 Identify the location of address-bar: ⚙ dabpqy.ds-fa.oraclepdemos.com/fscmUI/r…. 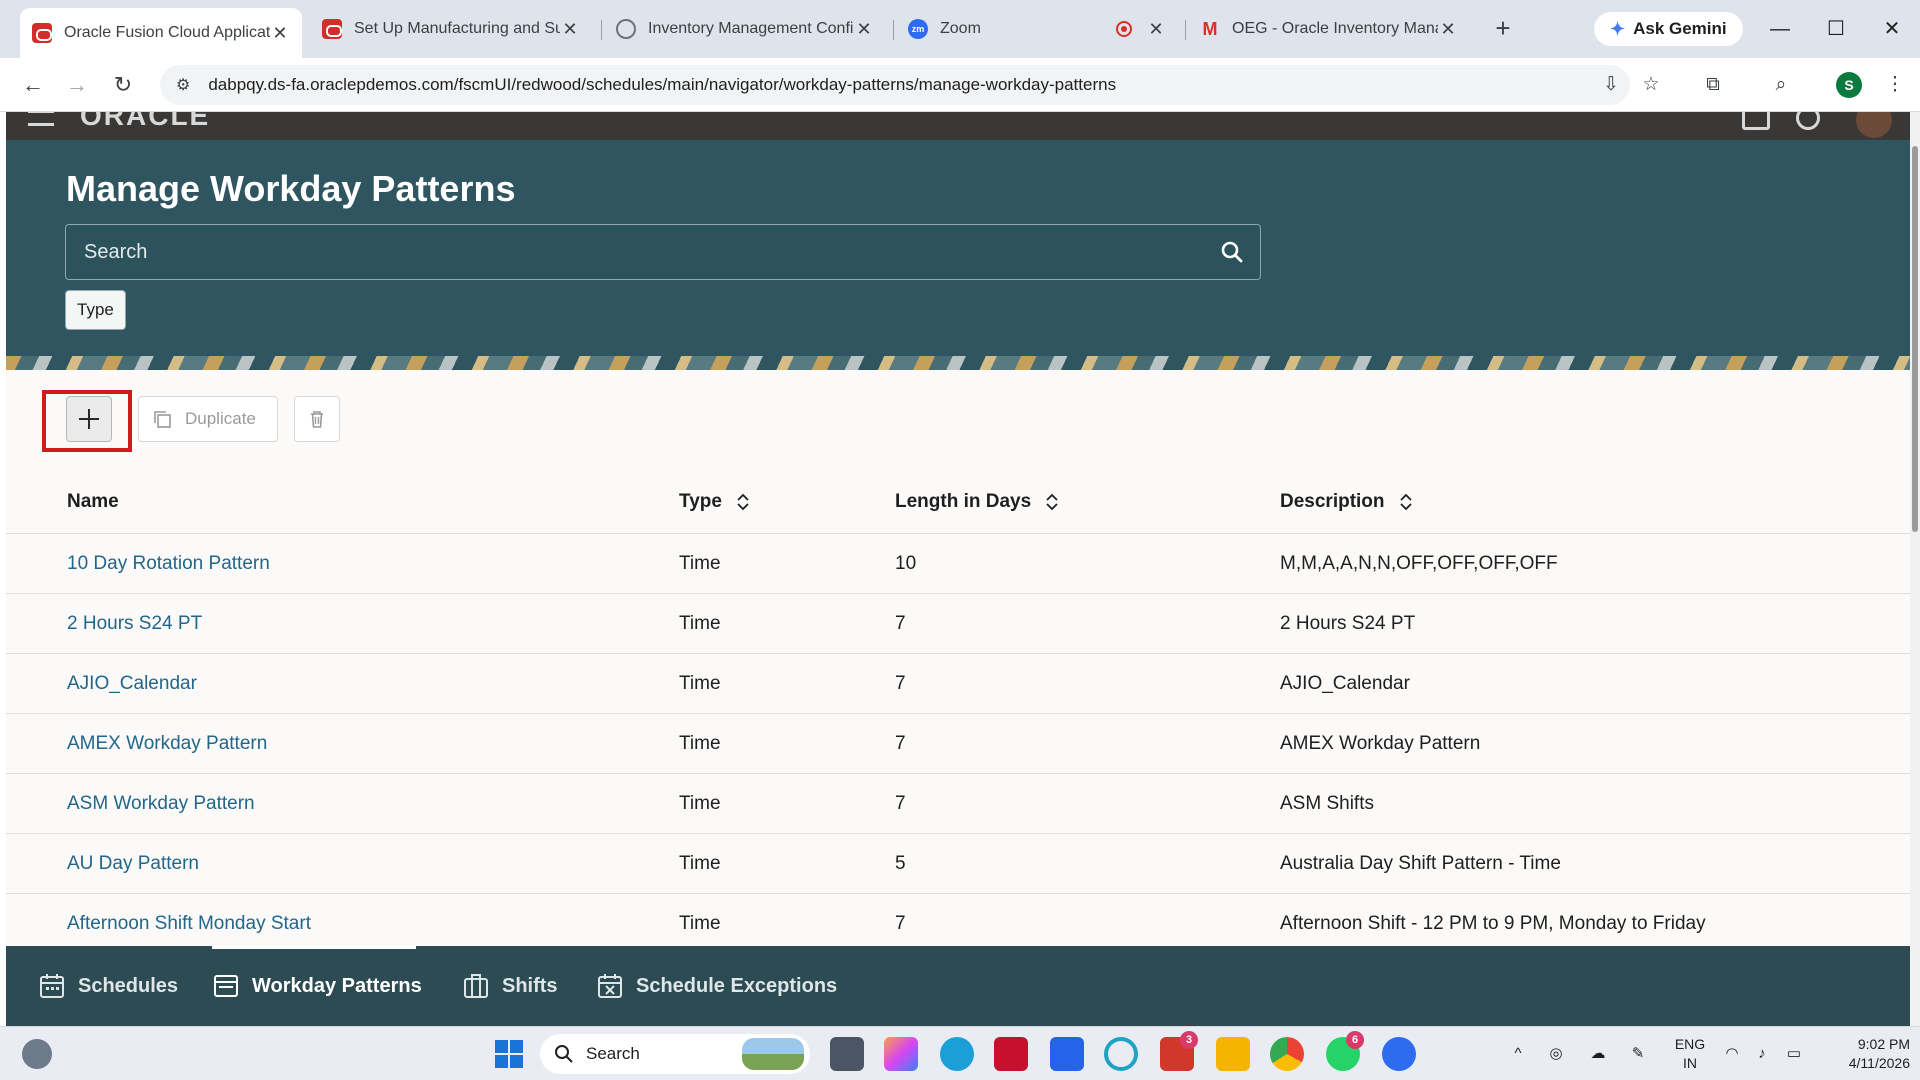
(895, 85).